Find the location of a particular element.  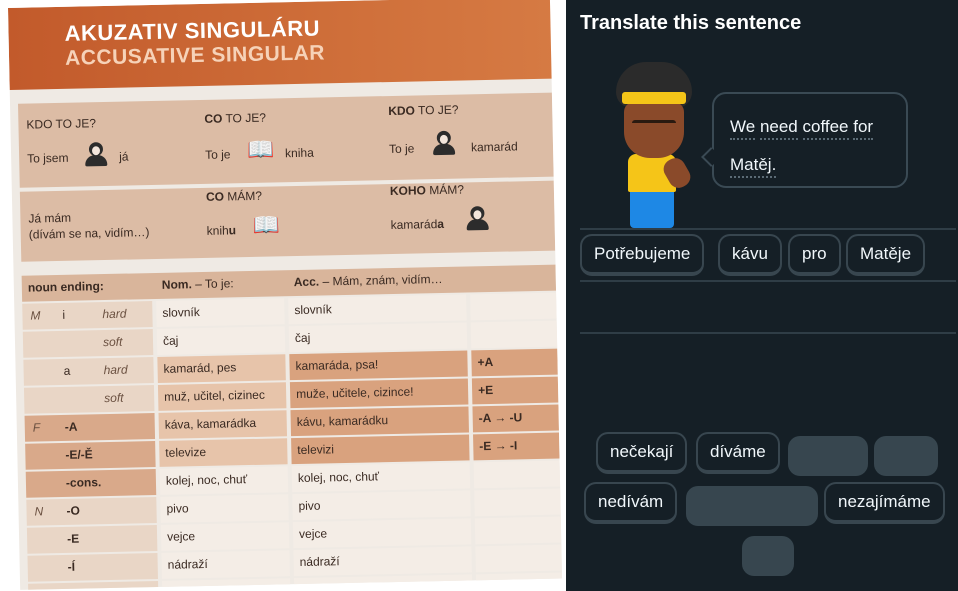

question-kdo-to-je-2: KDO TO JE? is located at coordinates (423, 110).